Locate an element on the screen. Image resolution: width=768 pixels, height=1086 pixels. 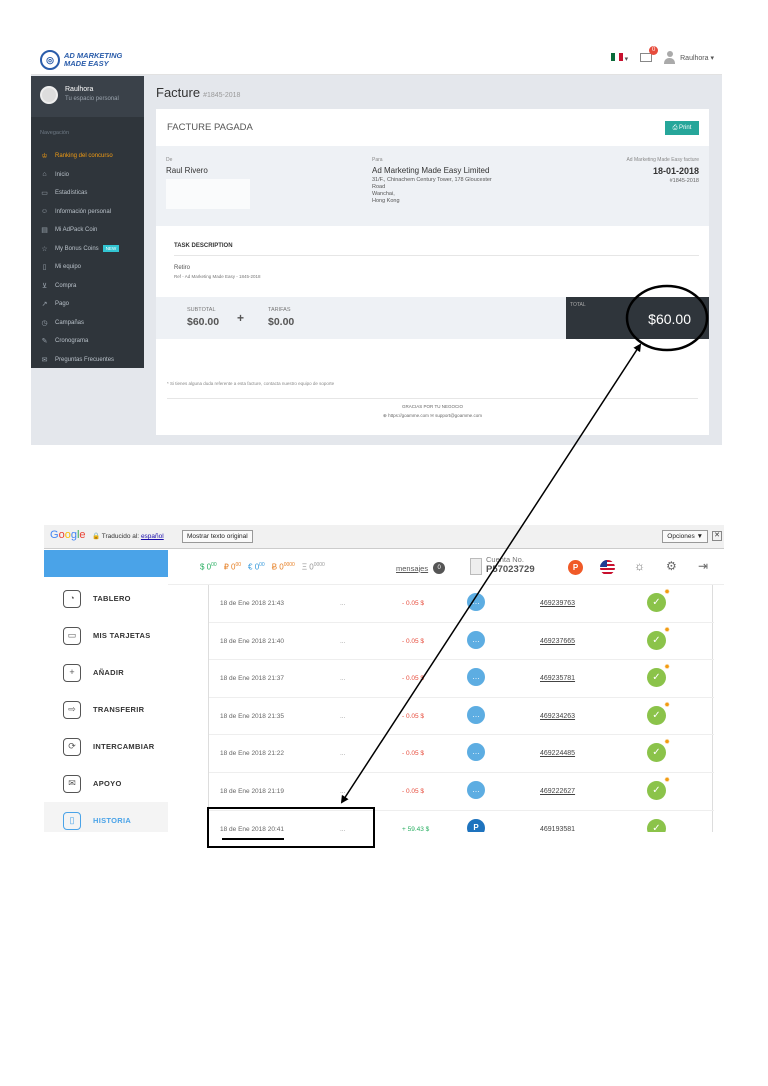
check-icon: ✓ is located at coordinates (656, 825).